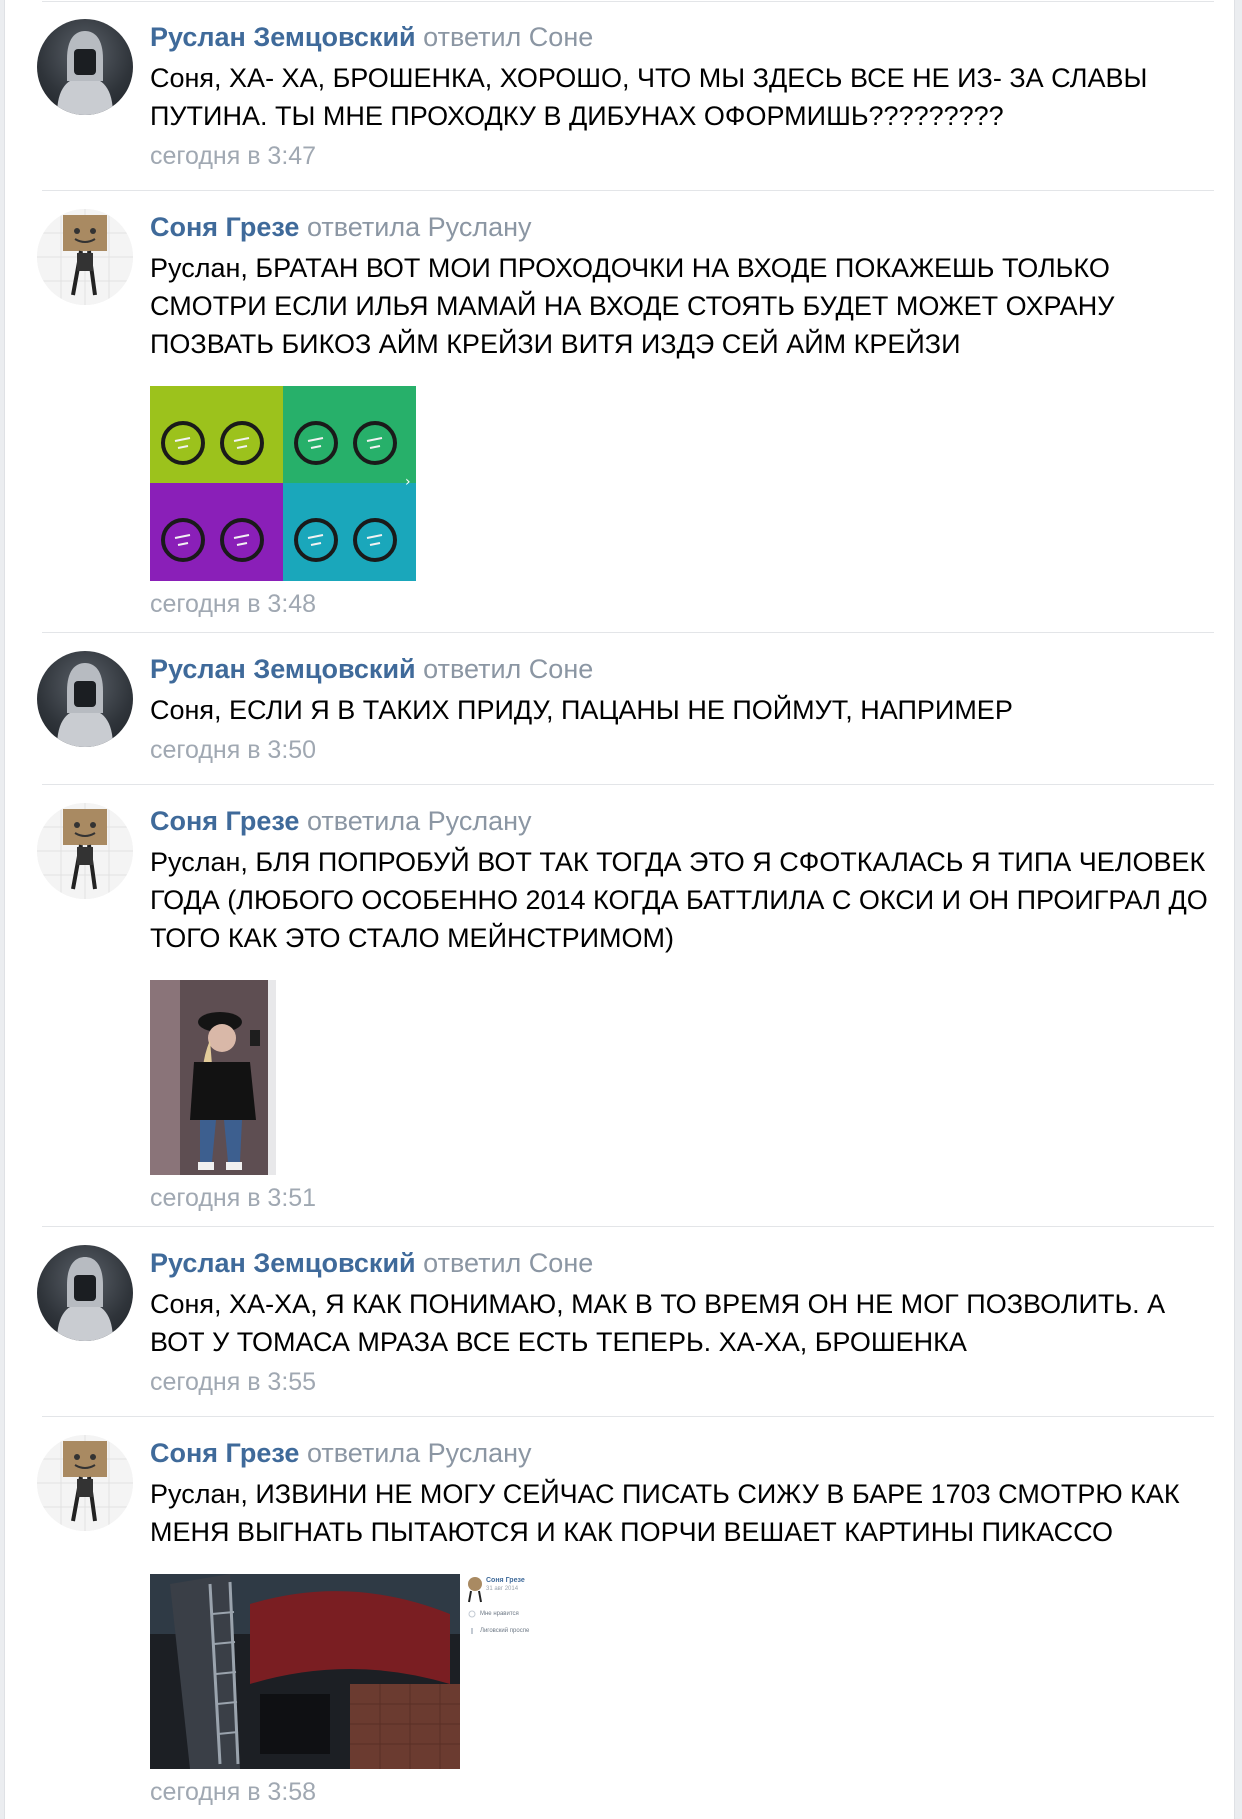 This screenshot has height=1819, width=1242. What do you see at coordinates (283, 483) in the screenshot?
I see `photo-attachment: ›` at bounding box center [283, 483].